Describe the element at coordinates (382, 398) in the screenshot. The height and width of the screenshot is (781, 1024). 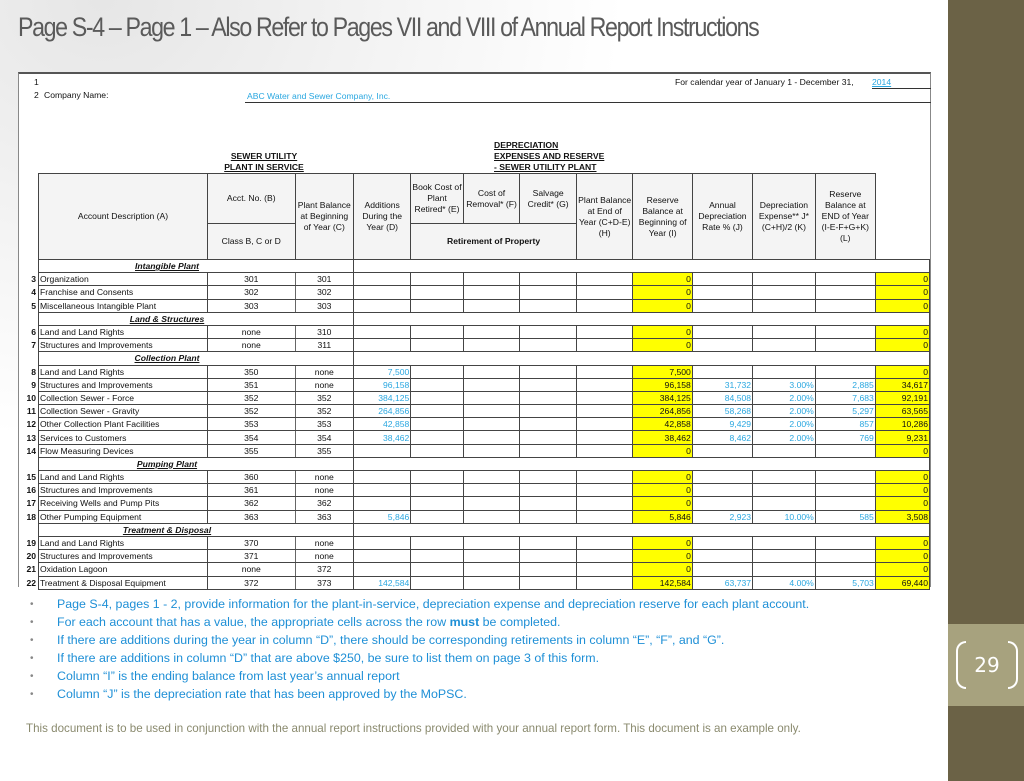
I see `plant-balance-beginning-cell: 384,125` at that location.